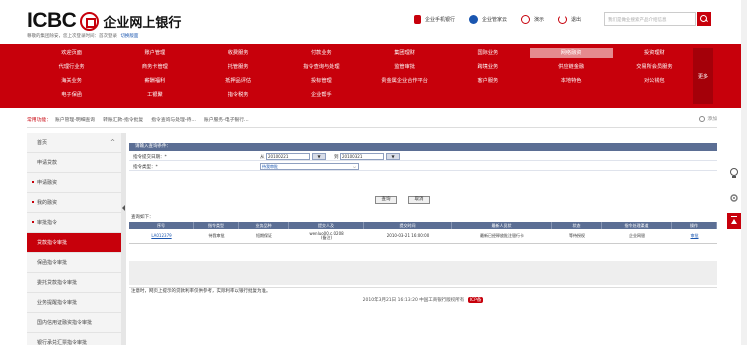  Describe the element at coordinates (423, 156) in the screenshot. I see `date-row: 指令提交日期：* 从 20100221 ▼ 到 20100321 ▼` at that location.